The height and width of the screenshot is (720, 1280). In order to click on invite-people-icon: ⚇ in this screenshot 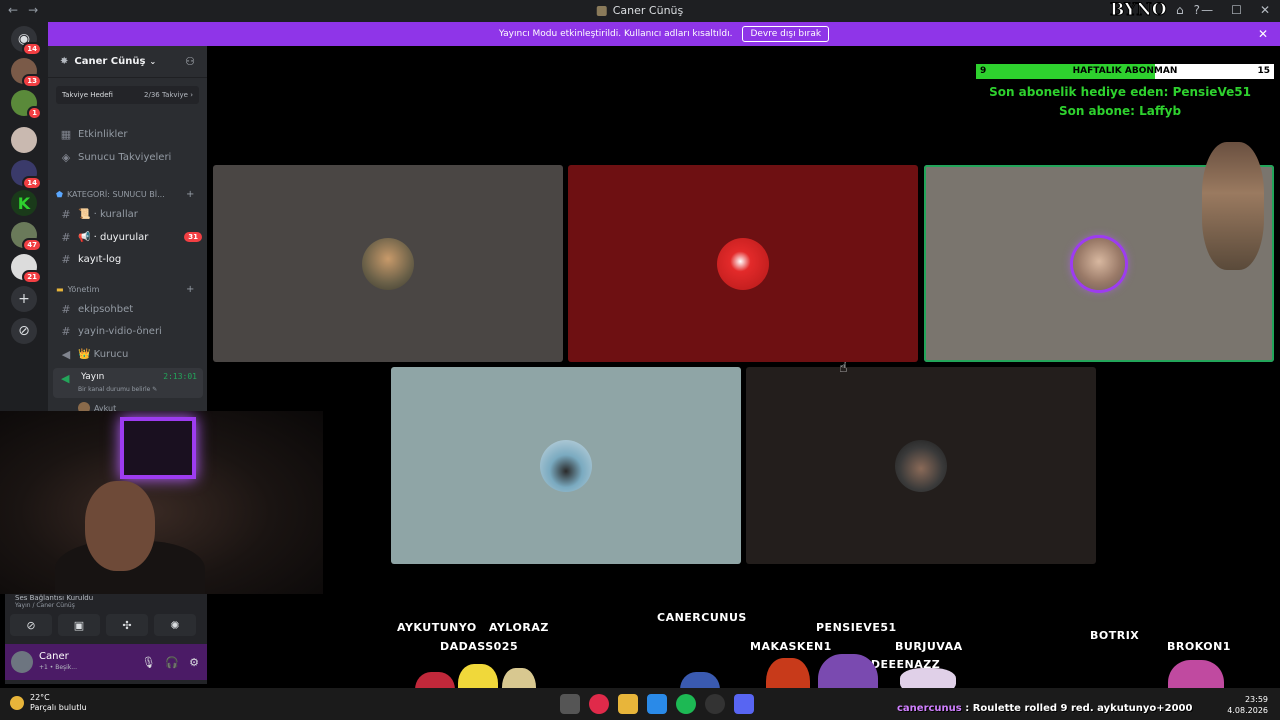, I will do `click(190, 61)`.